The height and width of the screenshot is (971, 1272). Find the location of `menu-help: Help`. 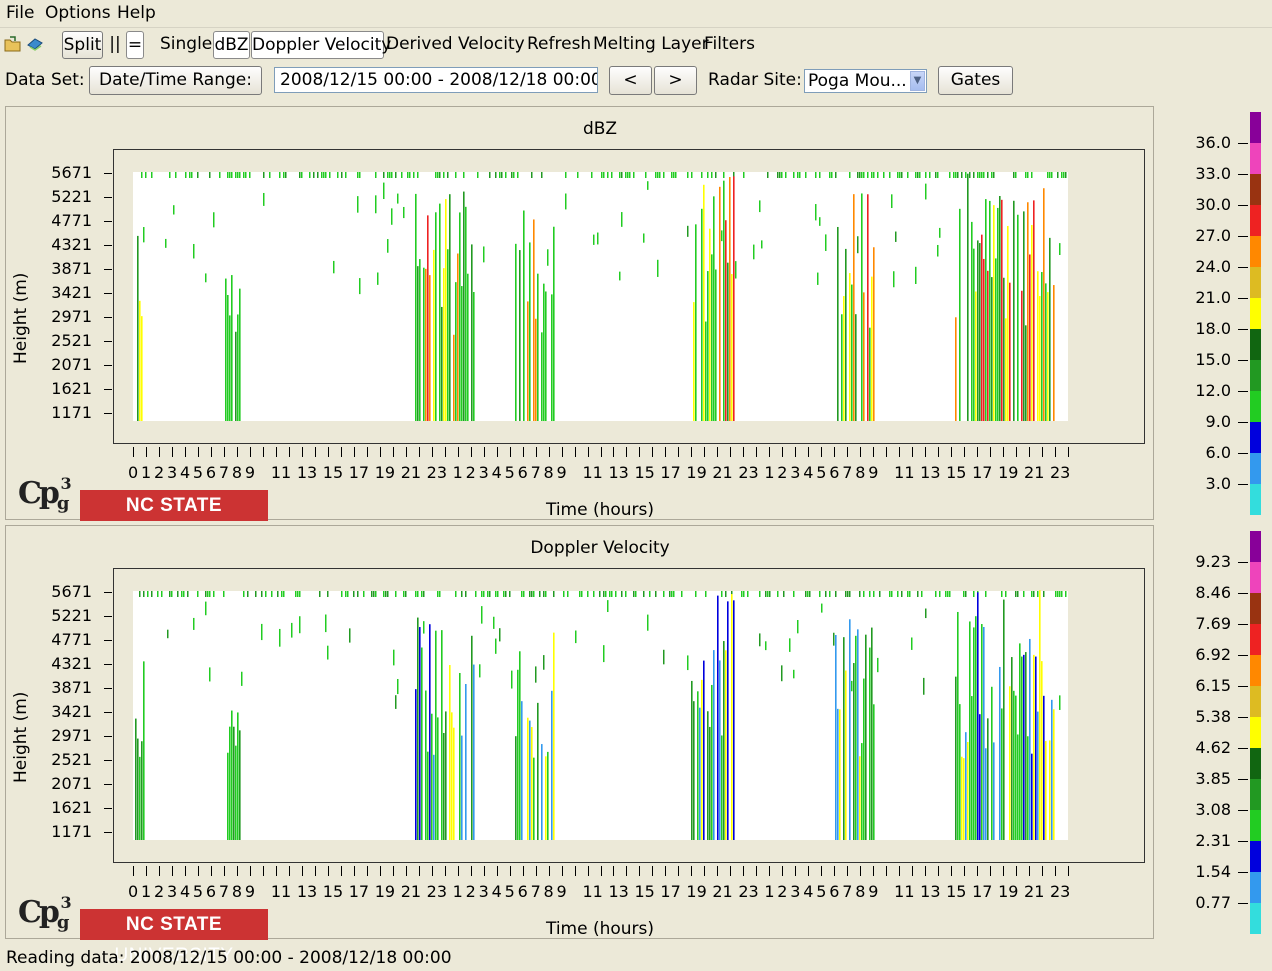

menu-help: Help is located at coordinates (136, 13).